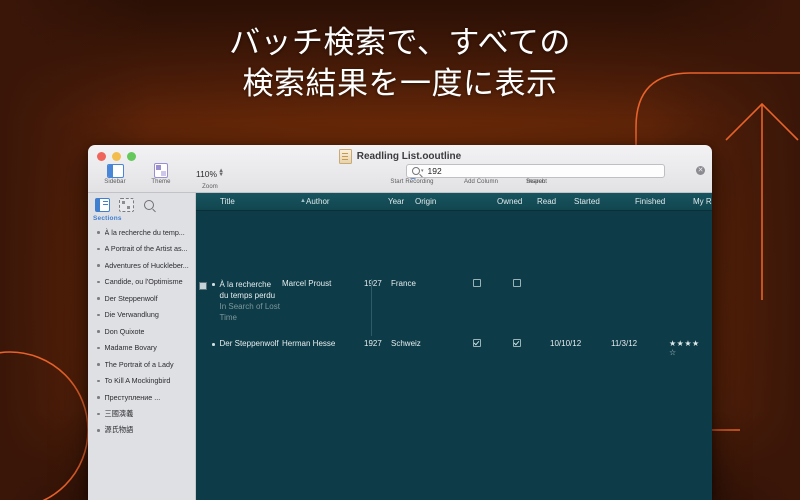 The width and height of the screenshot is (800, 500). Describe the element at coordinates (566, 343) in the screenshot. I see `cell-started: 10/10/12` at that location.